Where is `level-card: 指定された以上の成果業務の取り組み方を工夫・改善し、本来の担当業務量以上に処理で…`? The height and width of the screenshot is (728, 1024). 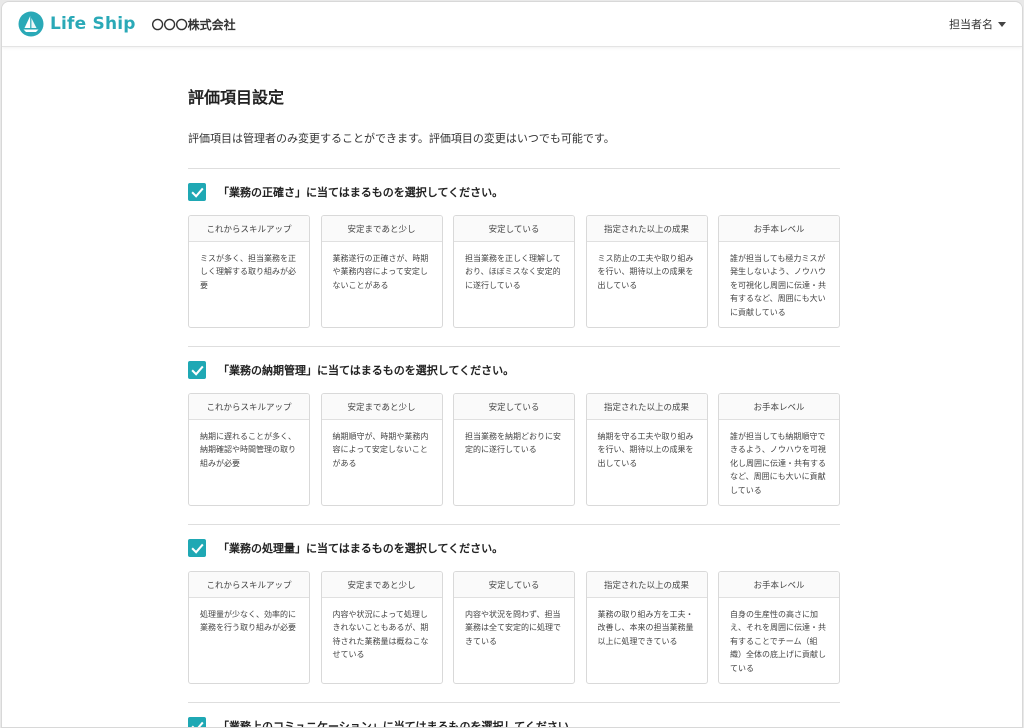
level-card: 指定された以上の成果業務の取り組み方を工夫・改善し、本来の担当業務量以上に処理で… is located at coordinates (646, 627).